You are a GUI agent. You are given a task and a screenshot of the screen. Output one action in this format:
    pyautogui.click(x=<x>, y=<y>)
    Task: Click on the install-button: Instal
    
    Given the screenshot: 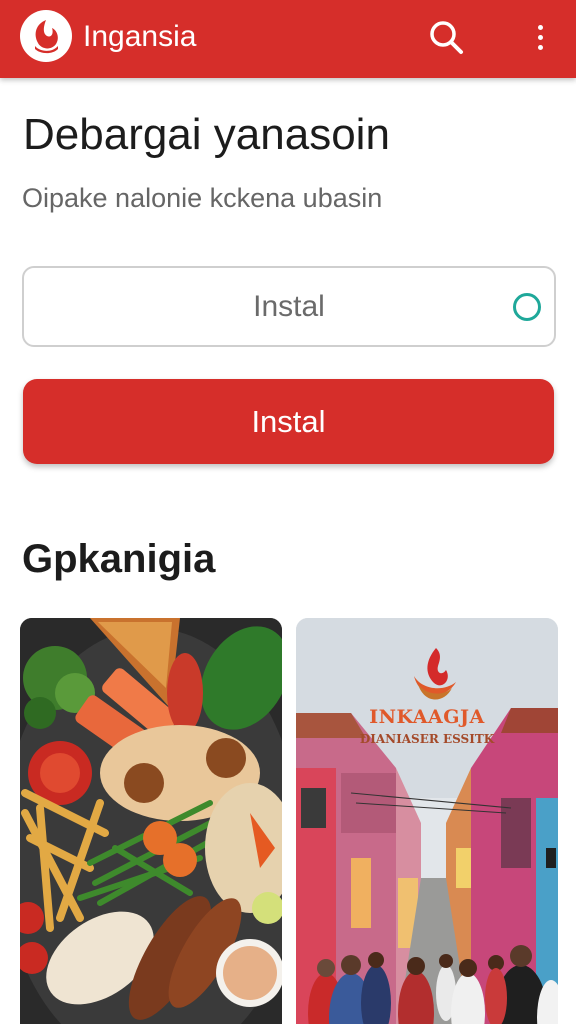 What is the action you would take?
    pyautogui.click(x=288, y=421)
    